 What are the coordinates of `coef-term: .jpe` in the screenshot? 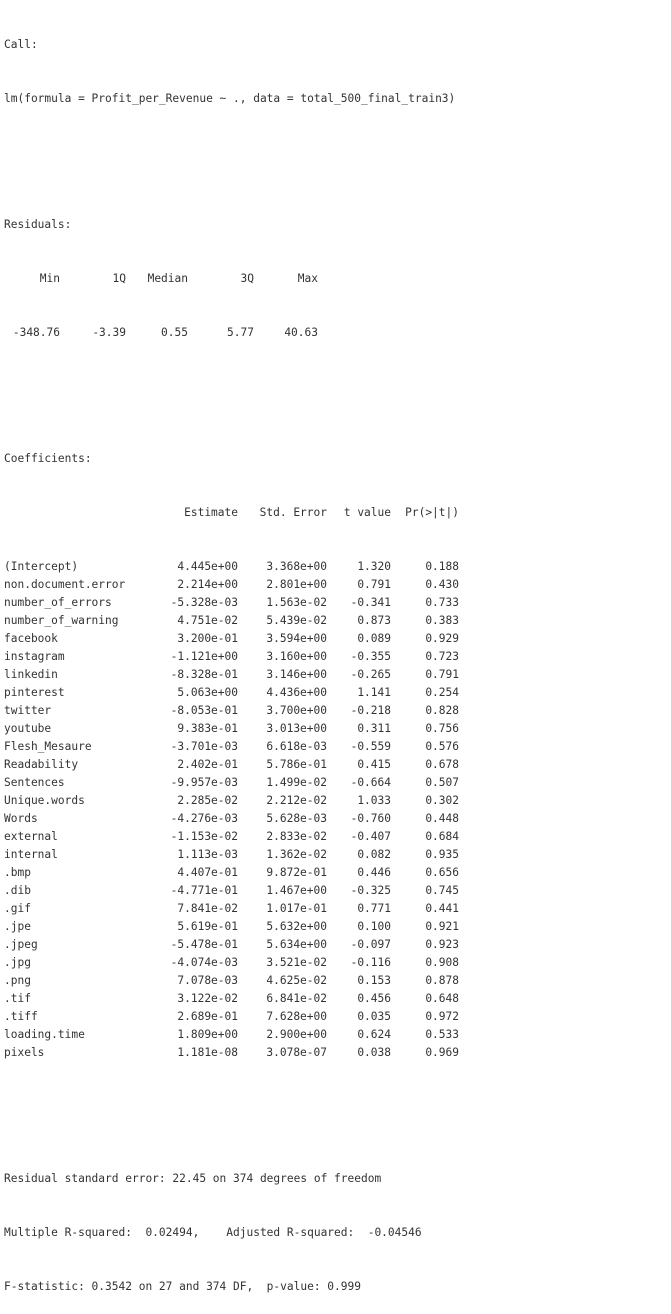 It's located at (17, 926).